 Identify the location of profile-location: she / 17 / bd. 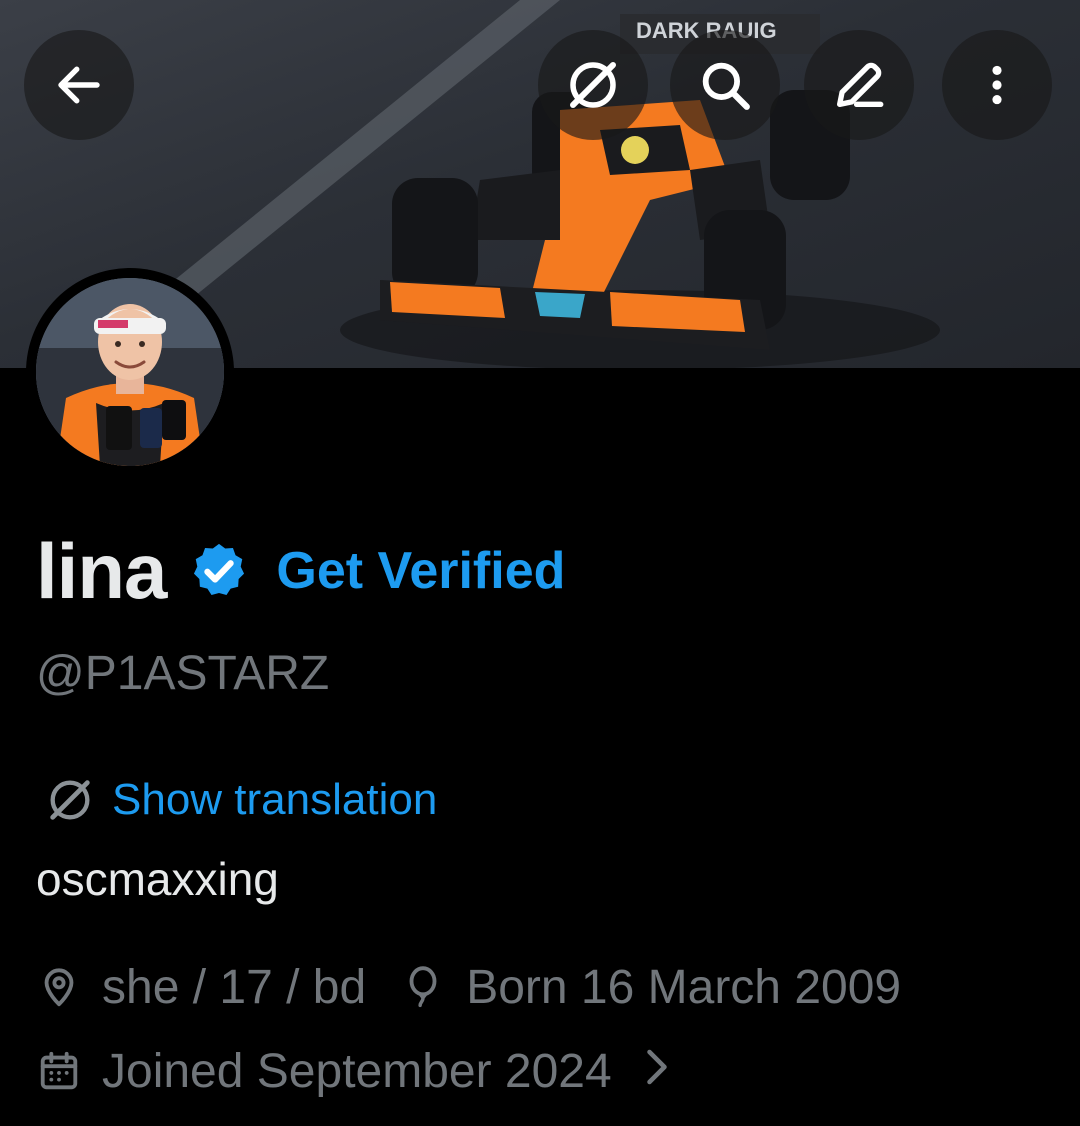
(201, 987).